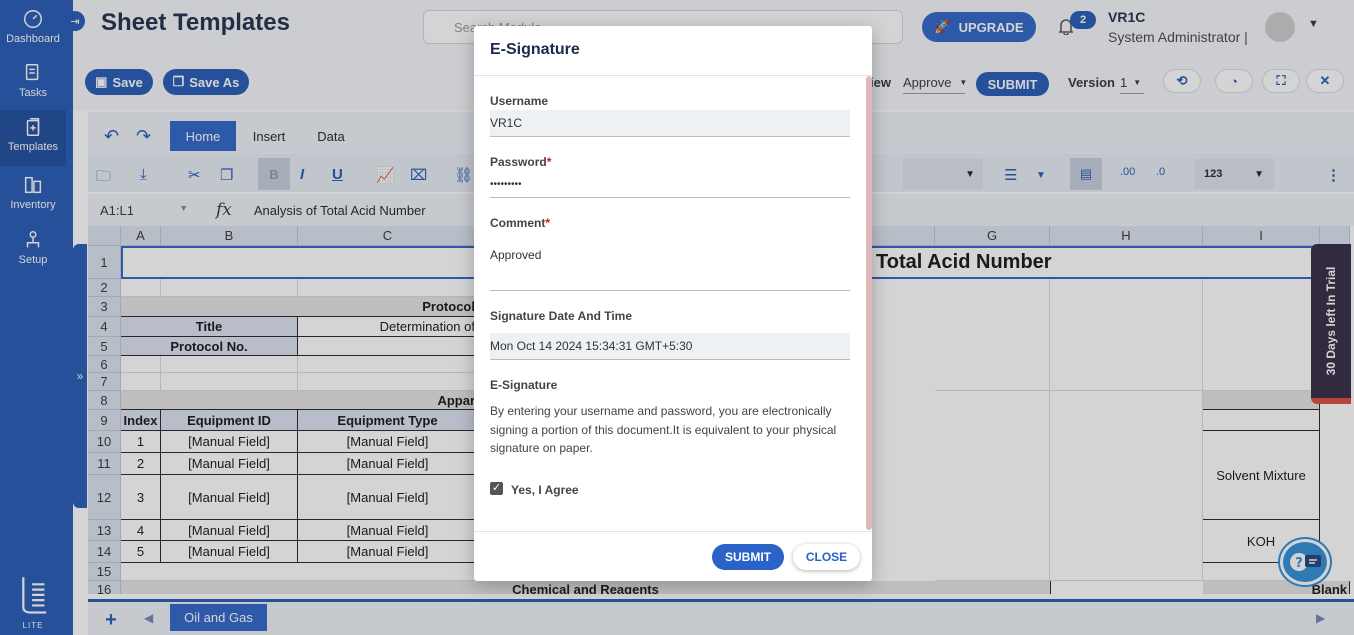 Image resolution: width=1354 pixels, height=635 pixels. I want to click on agree-checkbox: ✓, so click(496, 488).